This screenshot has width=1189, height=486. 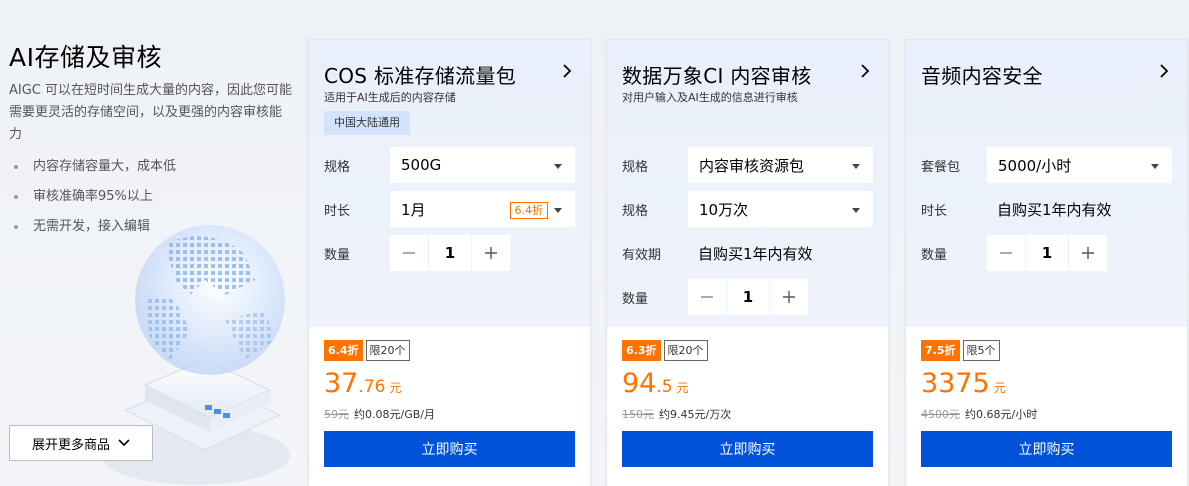 I want to click on limit-badge: 限5个, so click(x=981, y=350).